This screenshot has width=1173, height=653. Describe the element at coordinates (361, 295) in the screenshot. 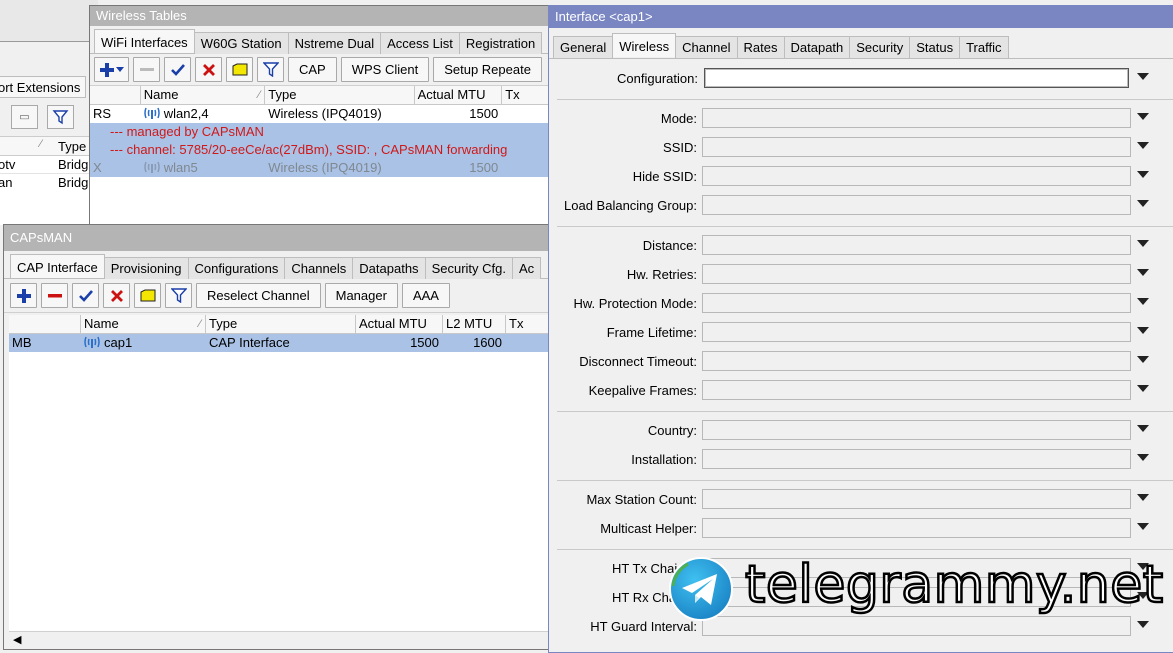

I see `manager-button: Manager` at that location.